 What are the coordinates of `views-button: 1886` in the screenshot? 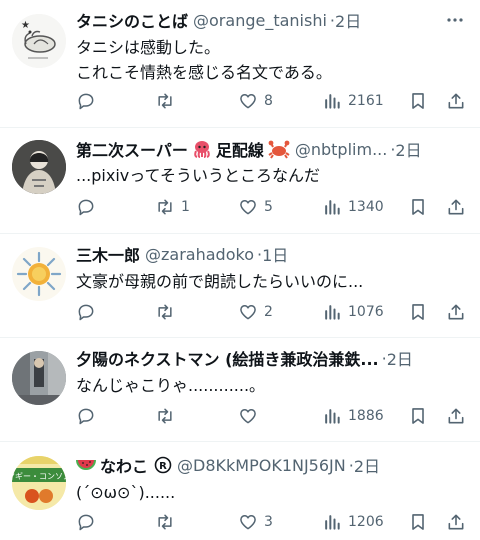 It's located at (353, 416).